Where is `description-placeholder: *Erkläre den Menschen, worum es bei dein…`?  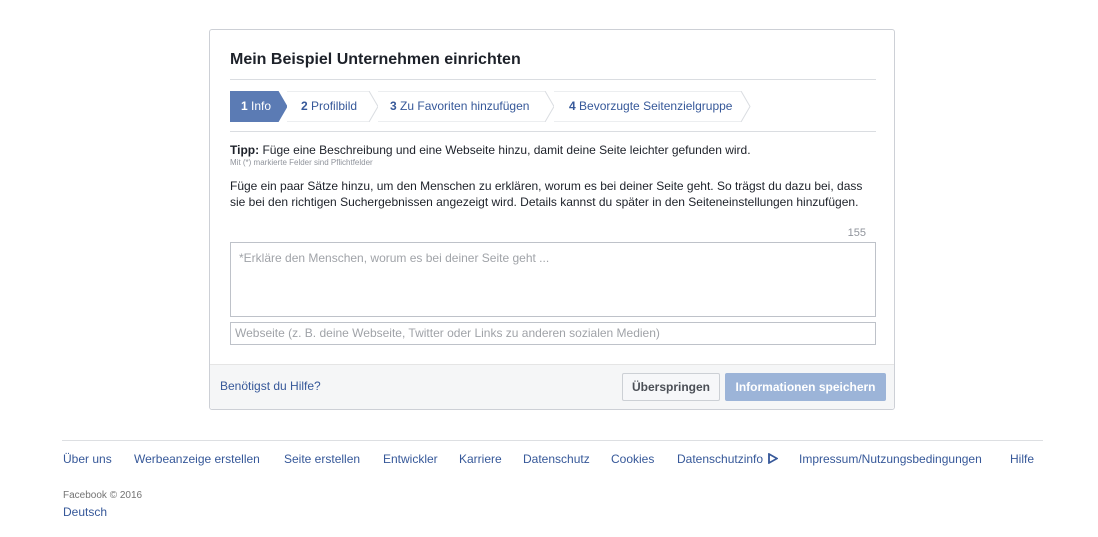
description-placeholder: *Erkläre den Menschen, worum es bei dein… is located at coordinates (394, 258).